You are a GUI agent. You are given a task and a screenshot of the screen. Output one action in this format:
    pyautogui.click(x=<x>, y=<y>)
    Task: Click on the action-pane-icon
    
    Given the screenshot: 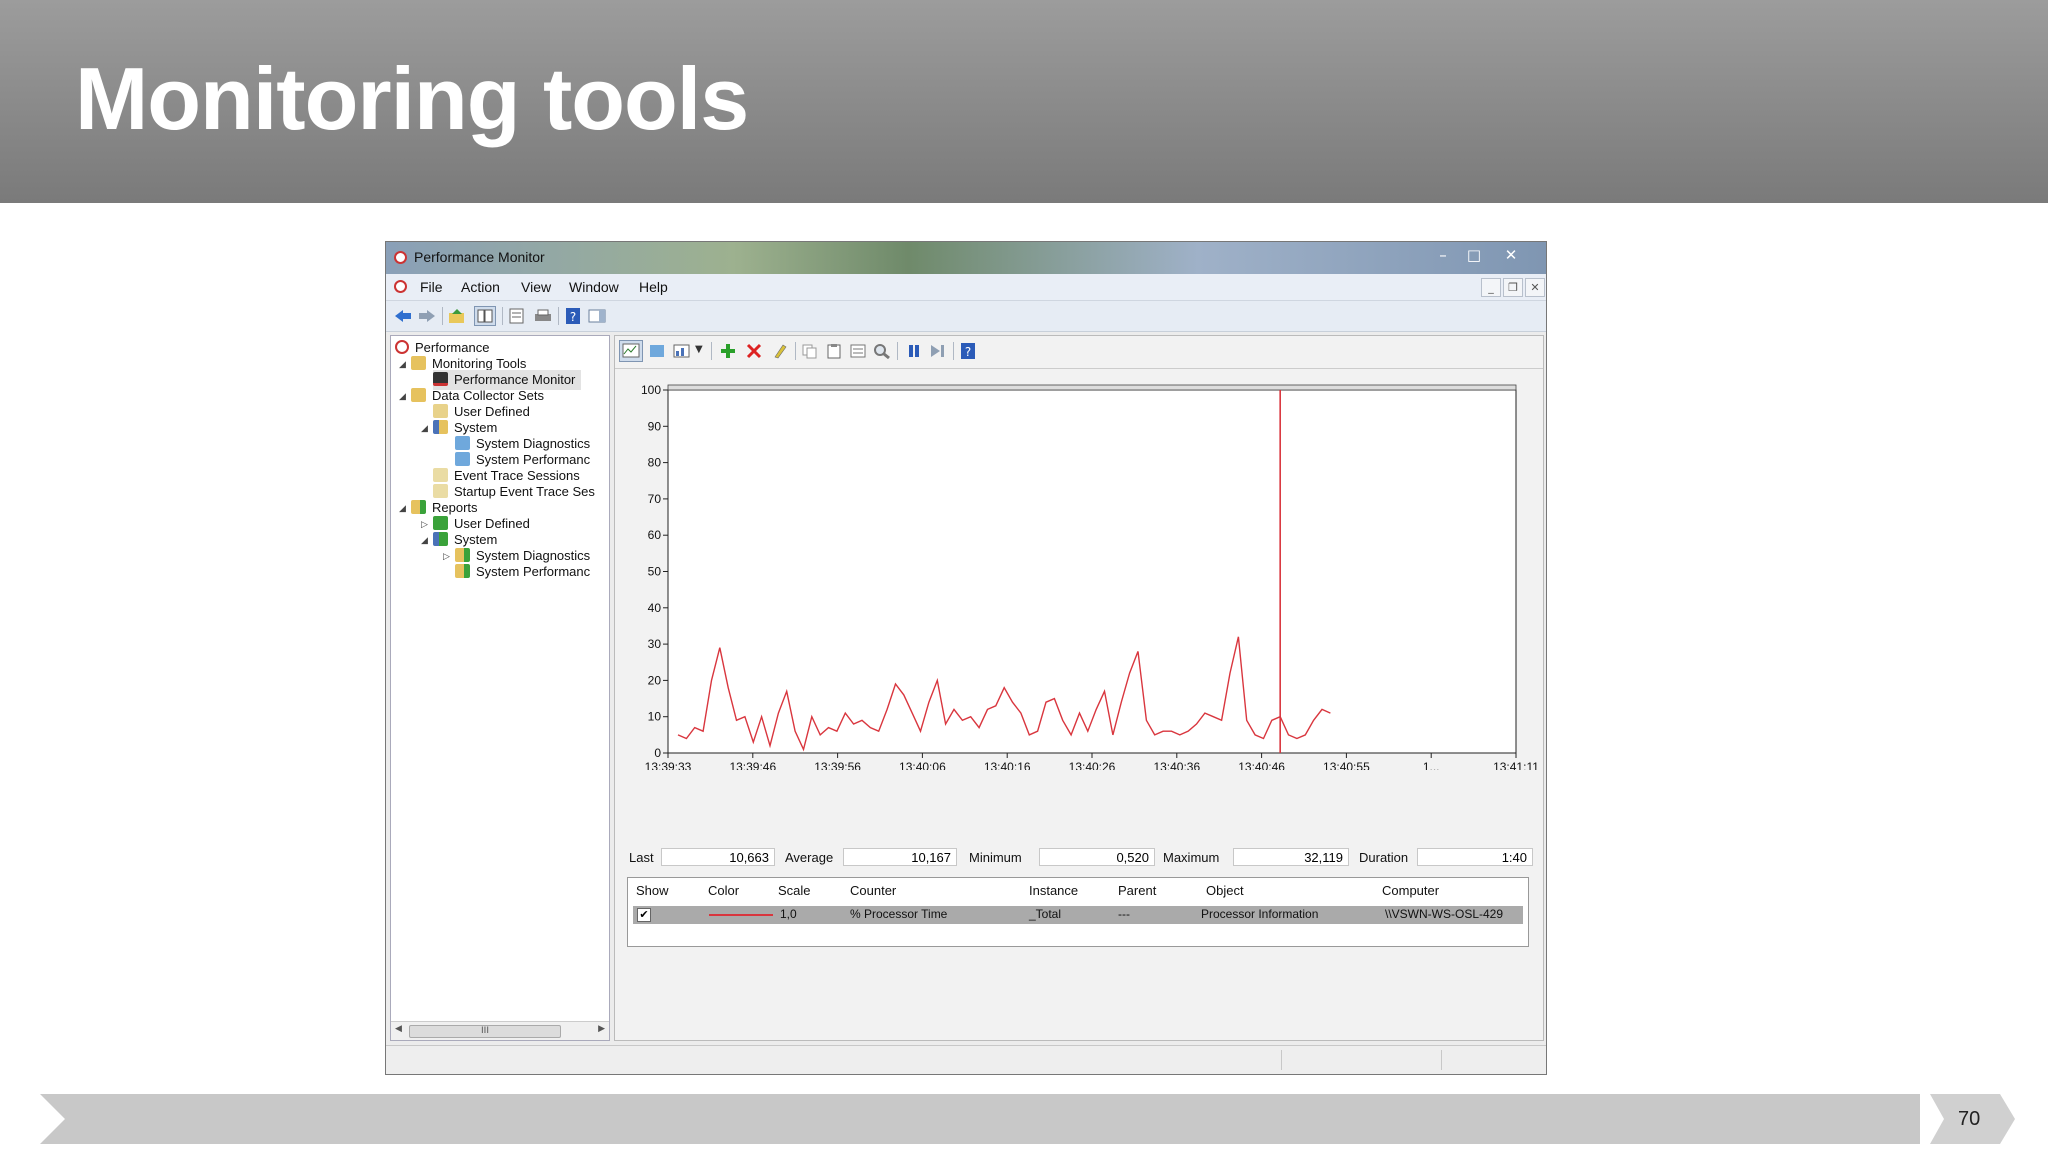 What is the action you would take?
    pyautogui.click(x=597, y=316)
    